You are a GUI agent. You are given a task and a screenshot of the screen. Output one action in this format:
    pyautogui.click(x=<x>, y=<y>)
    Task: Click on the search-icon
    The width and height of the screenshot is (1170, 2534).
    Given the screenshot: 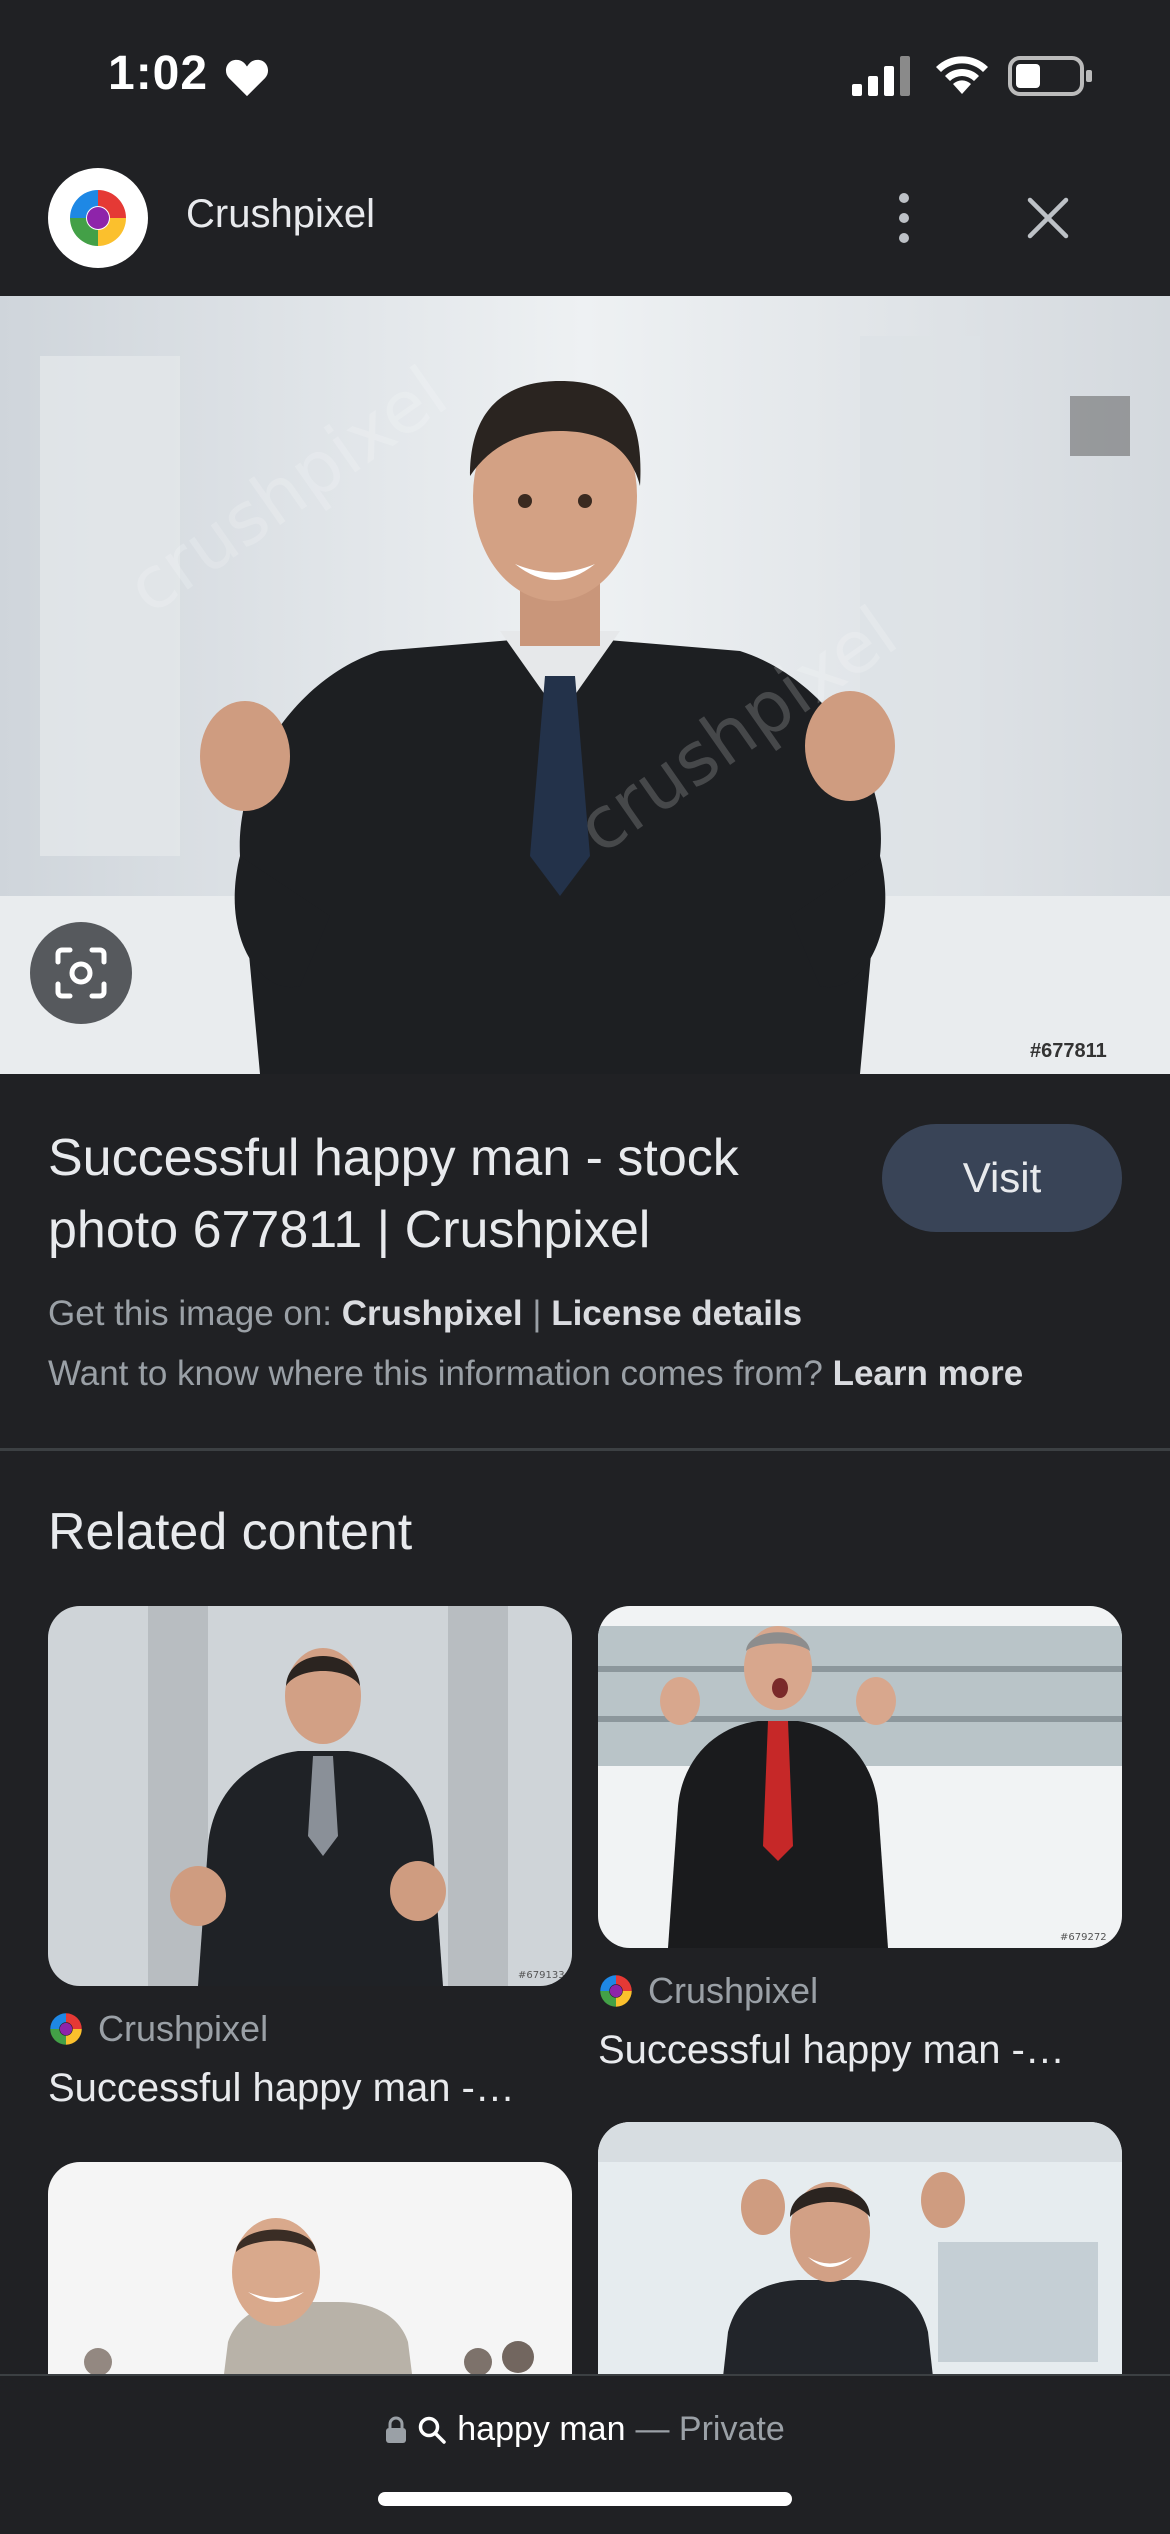 What is the action you would take?
    pyautogui.click(x=432, y=2430)
    